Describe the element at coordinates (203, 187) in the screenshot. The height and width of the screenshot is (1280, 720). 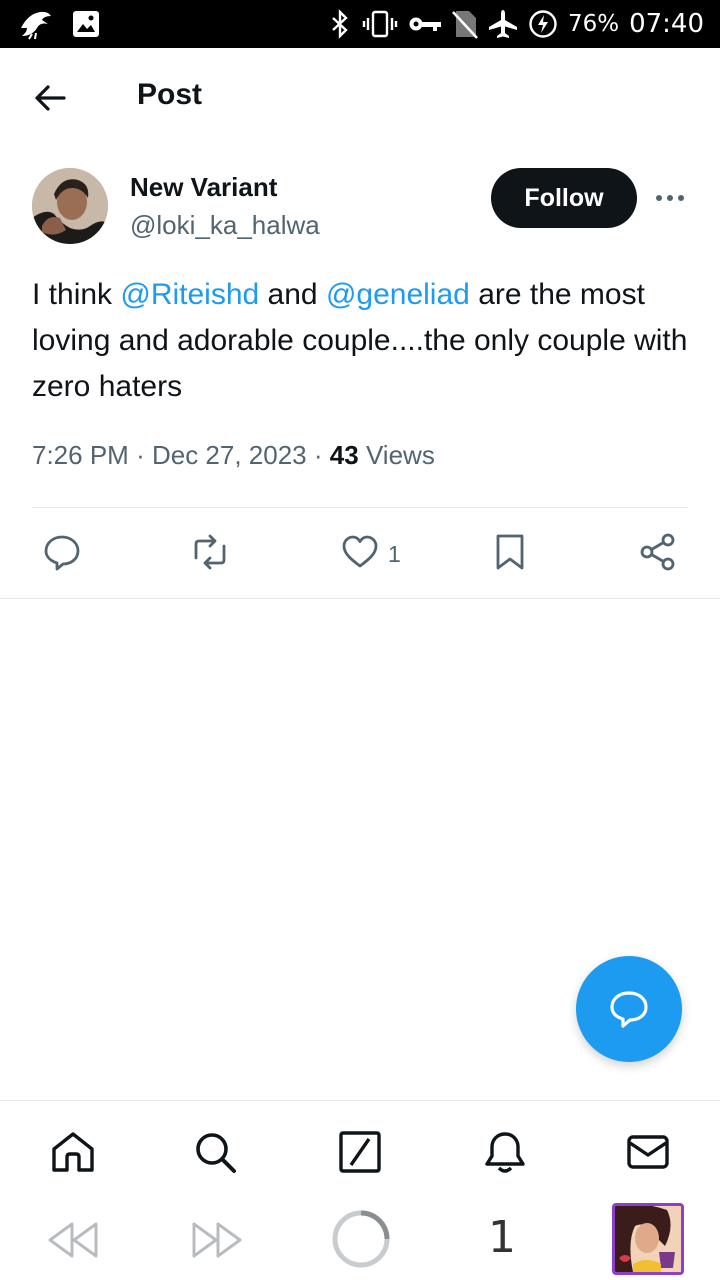
I see `author-name: New Variant` at that location.